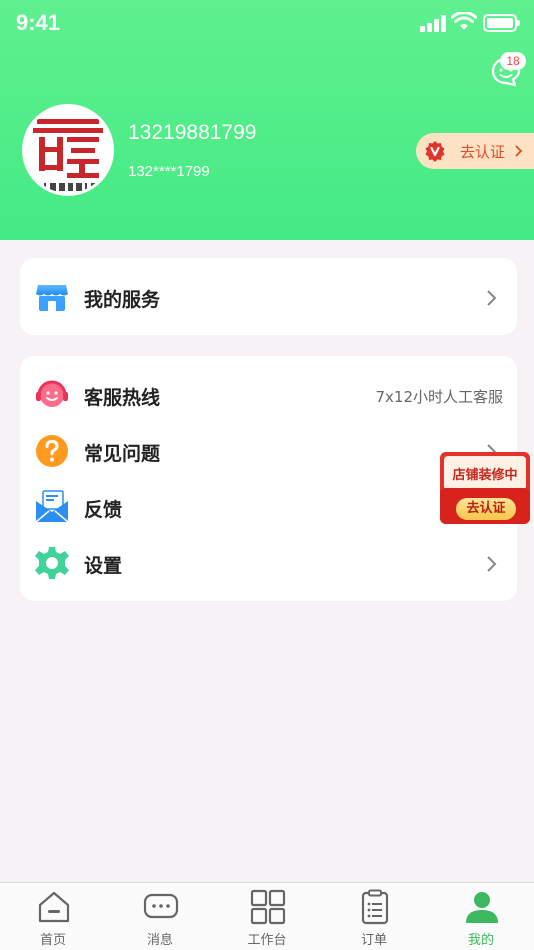 The height and width of the screenshot is (950, 534). I want to click on service-card: 我的服务, so click(268, 296).